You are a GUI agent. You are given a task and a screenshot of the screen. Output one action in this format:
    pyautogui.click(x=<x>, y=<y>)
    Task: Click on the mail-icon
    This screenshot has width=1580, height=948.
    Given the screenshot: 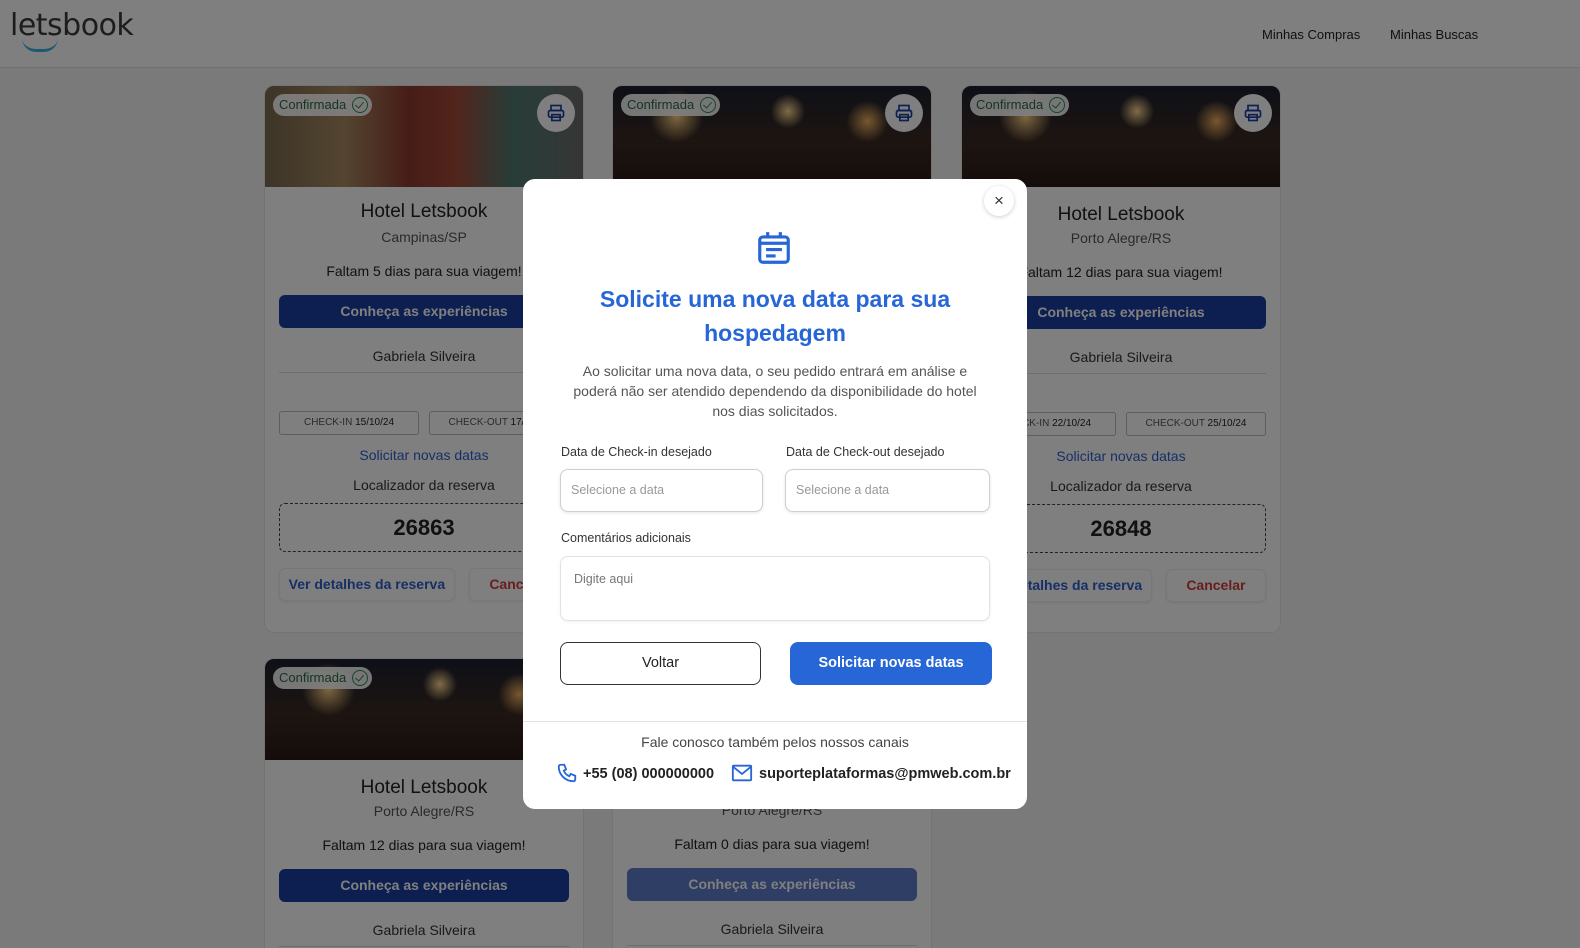 What is the action you would take?
    pyautogui.click(x=742, y=773)
    